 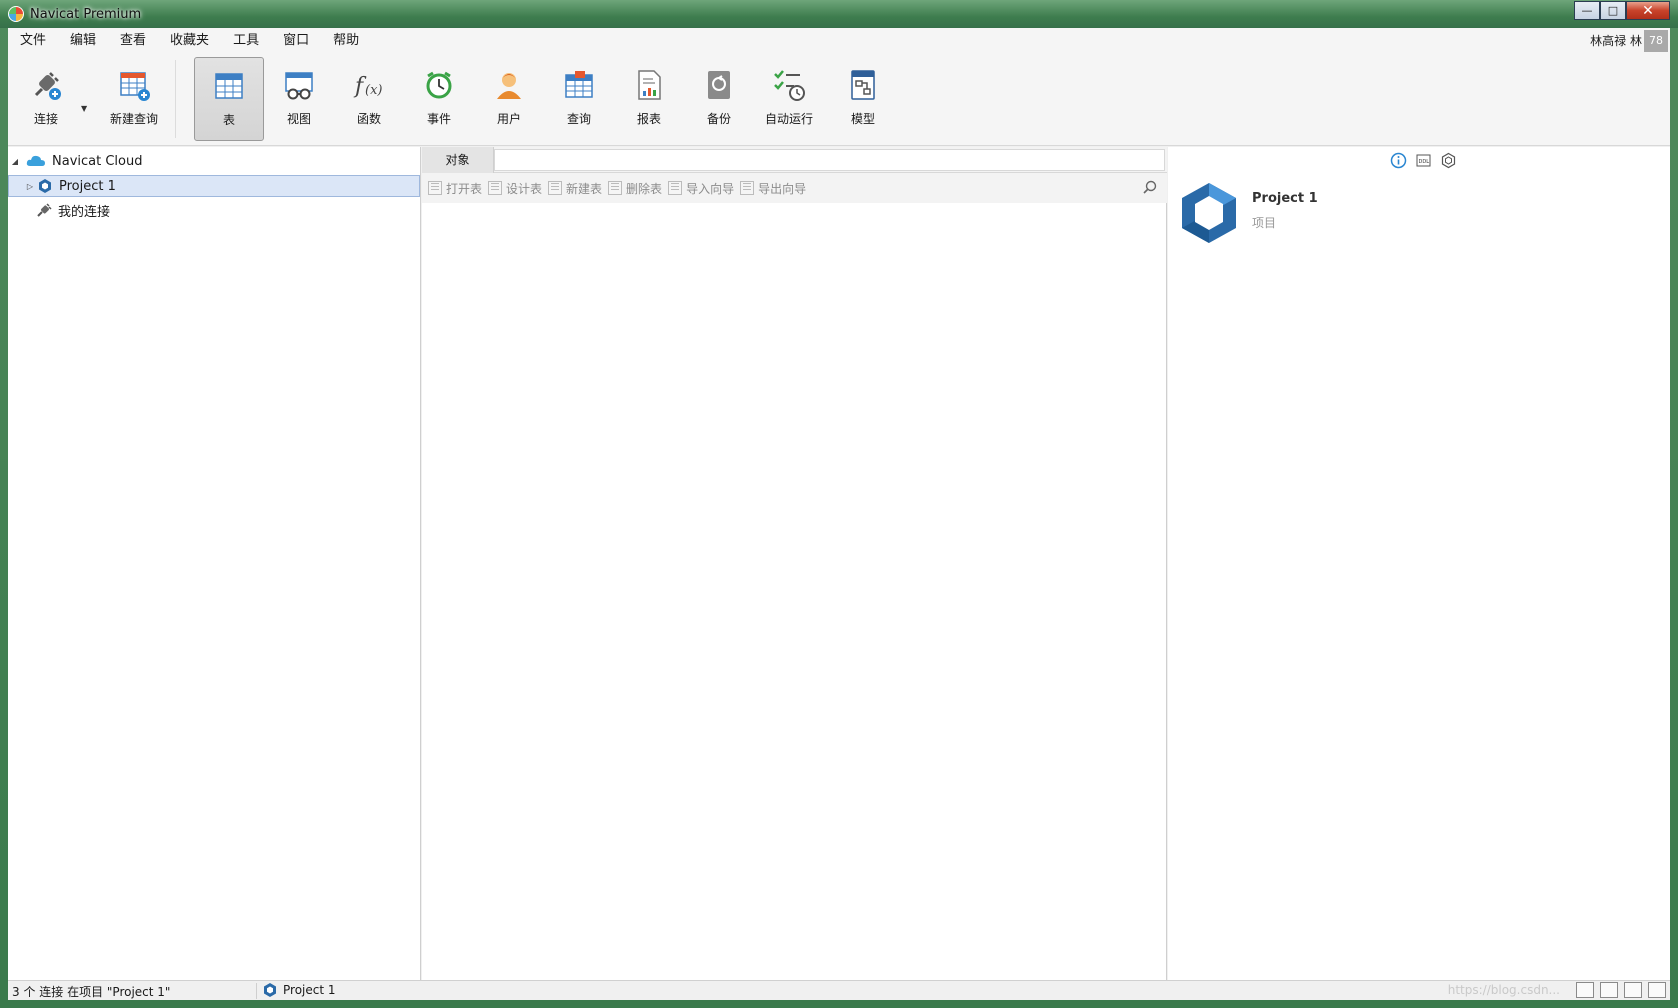 I want to click on new-query-icon, so click(x=135, y=86).